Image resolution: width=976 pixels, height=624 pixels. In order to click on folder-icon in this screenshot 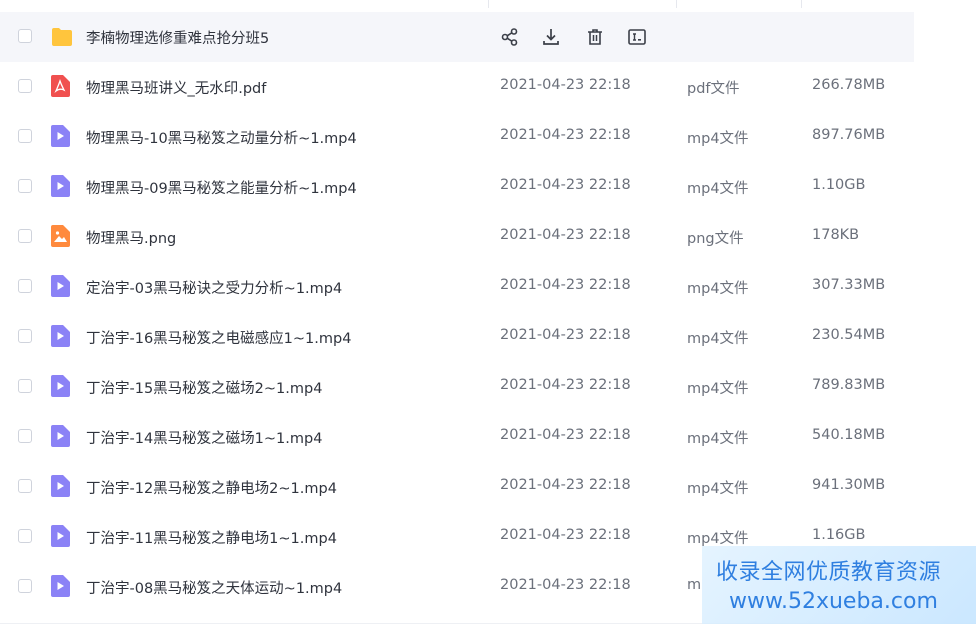, I will do `click(62, 37)`.